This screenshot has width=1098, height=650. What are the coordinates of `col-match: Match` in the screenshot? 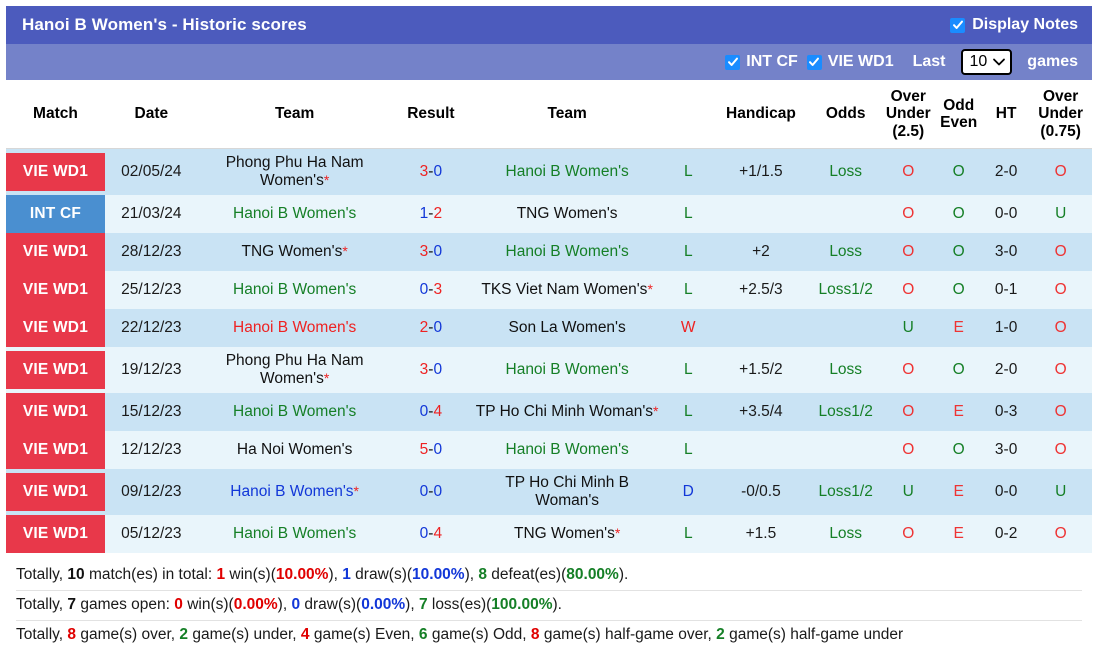 It's located at (55, 114).